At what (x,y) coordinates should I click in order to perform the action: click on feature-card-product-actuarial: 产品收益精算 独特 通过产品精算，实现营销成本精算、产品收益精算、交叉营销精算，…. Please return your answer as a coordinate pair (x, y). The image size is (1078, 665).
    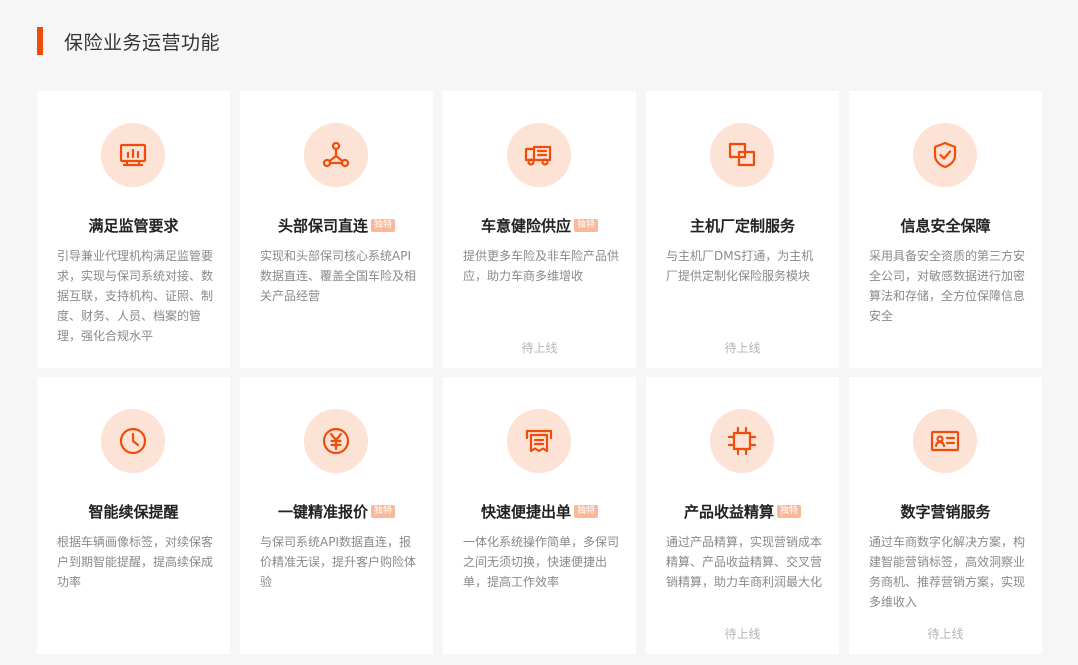
    Looking at the image, I should click on (742, 515).